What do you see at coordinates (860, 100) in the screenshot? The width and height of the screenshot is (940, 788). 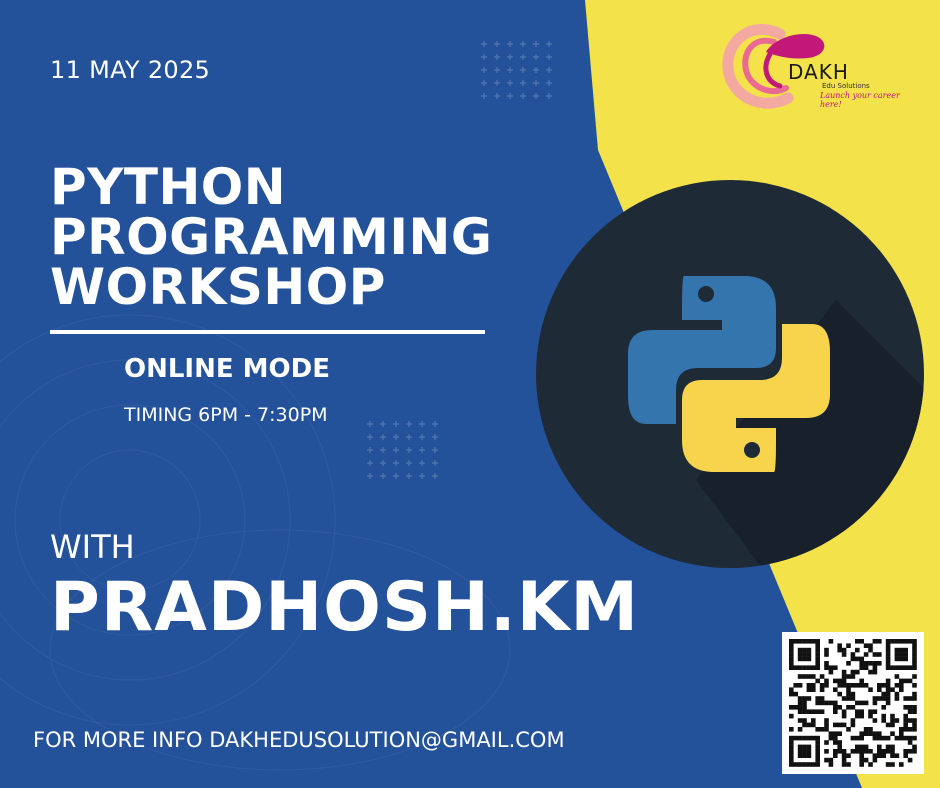 I see `logo-tagline: Launch your career here!` at bounding box center [860, 100].